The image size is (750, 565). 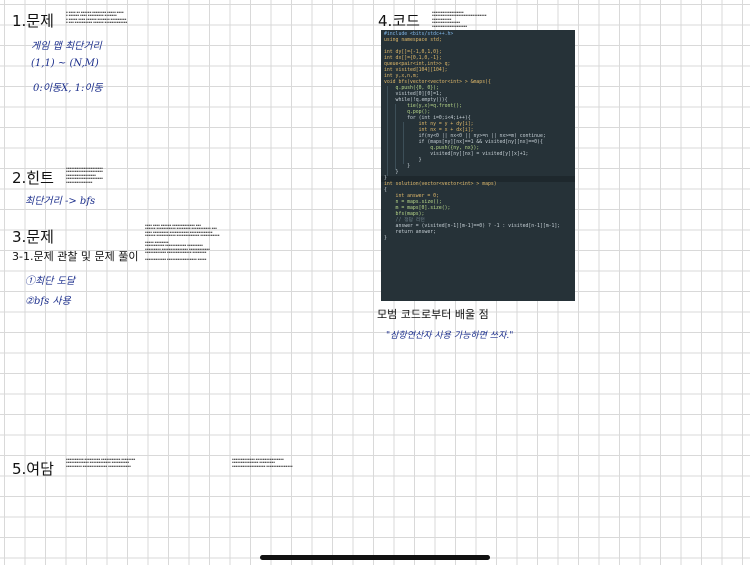 I want to click on handwriting-learn-line1: "삼항연산자 사용 가능하면 쓰자.", so click(x=450, y=336).